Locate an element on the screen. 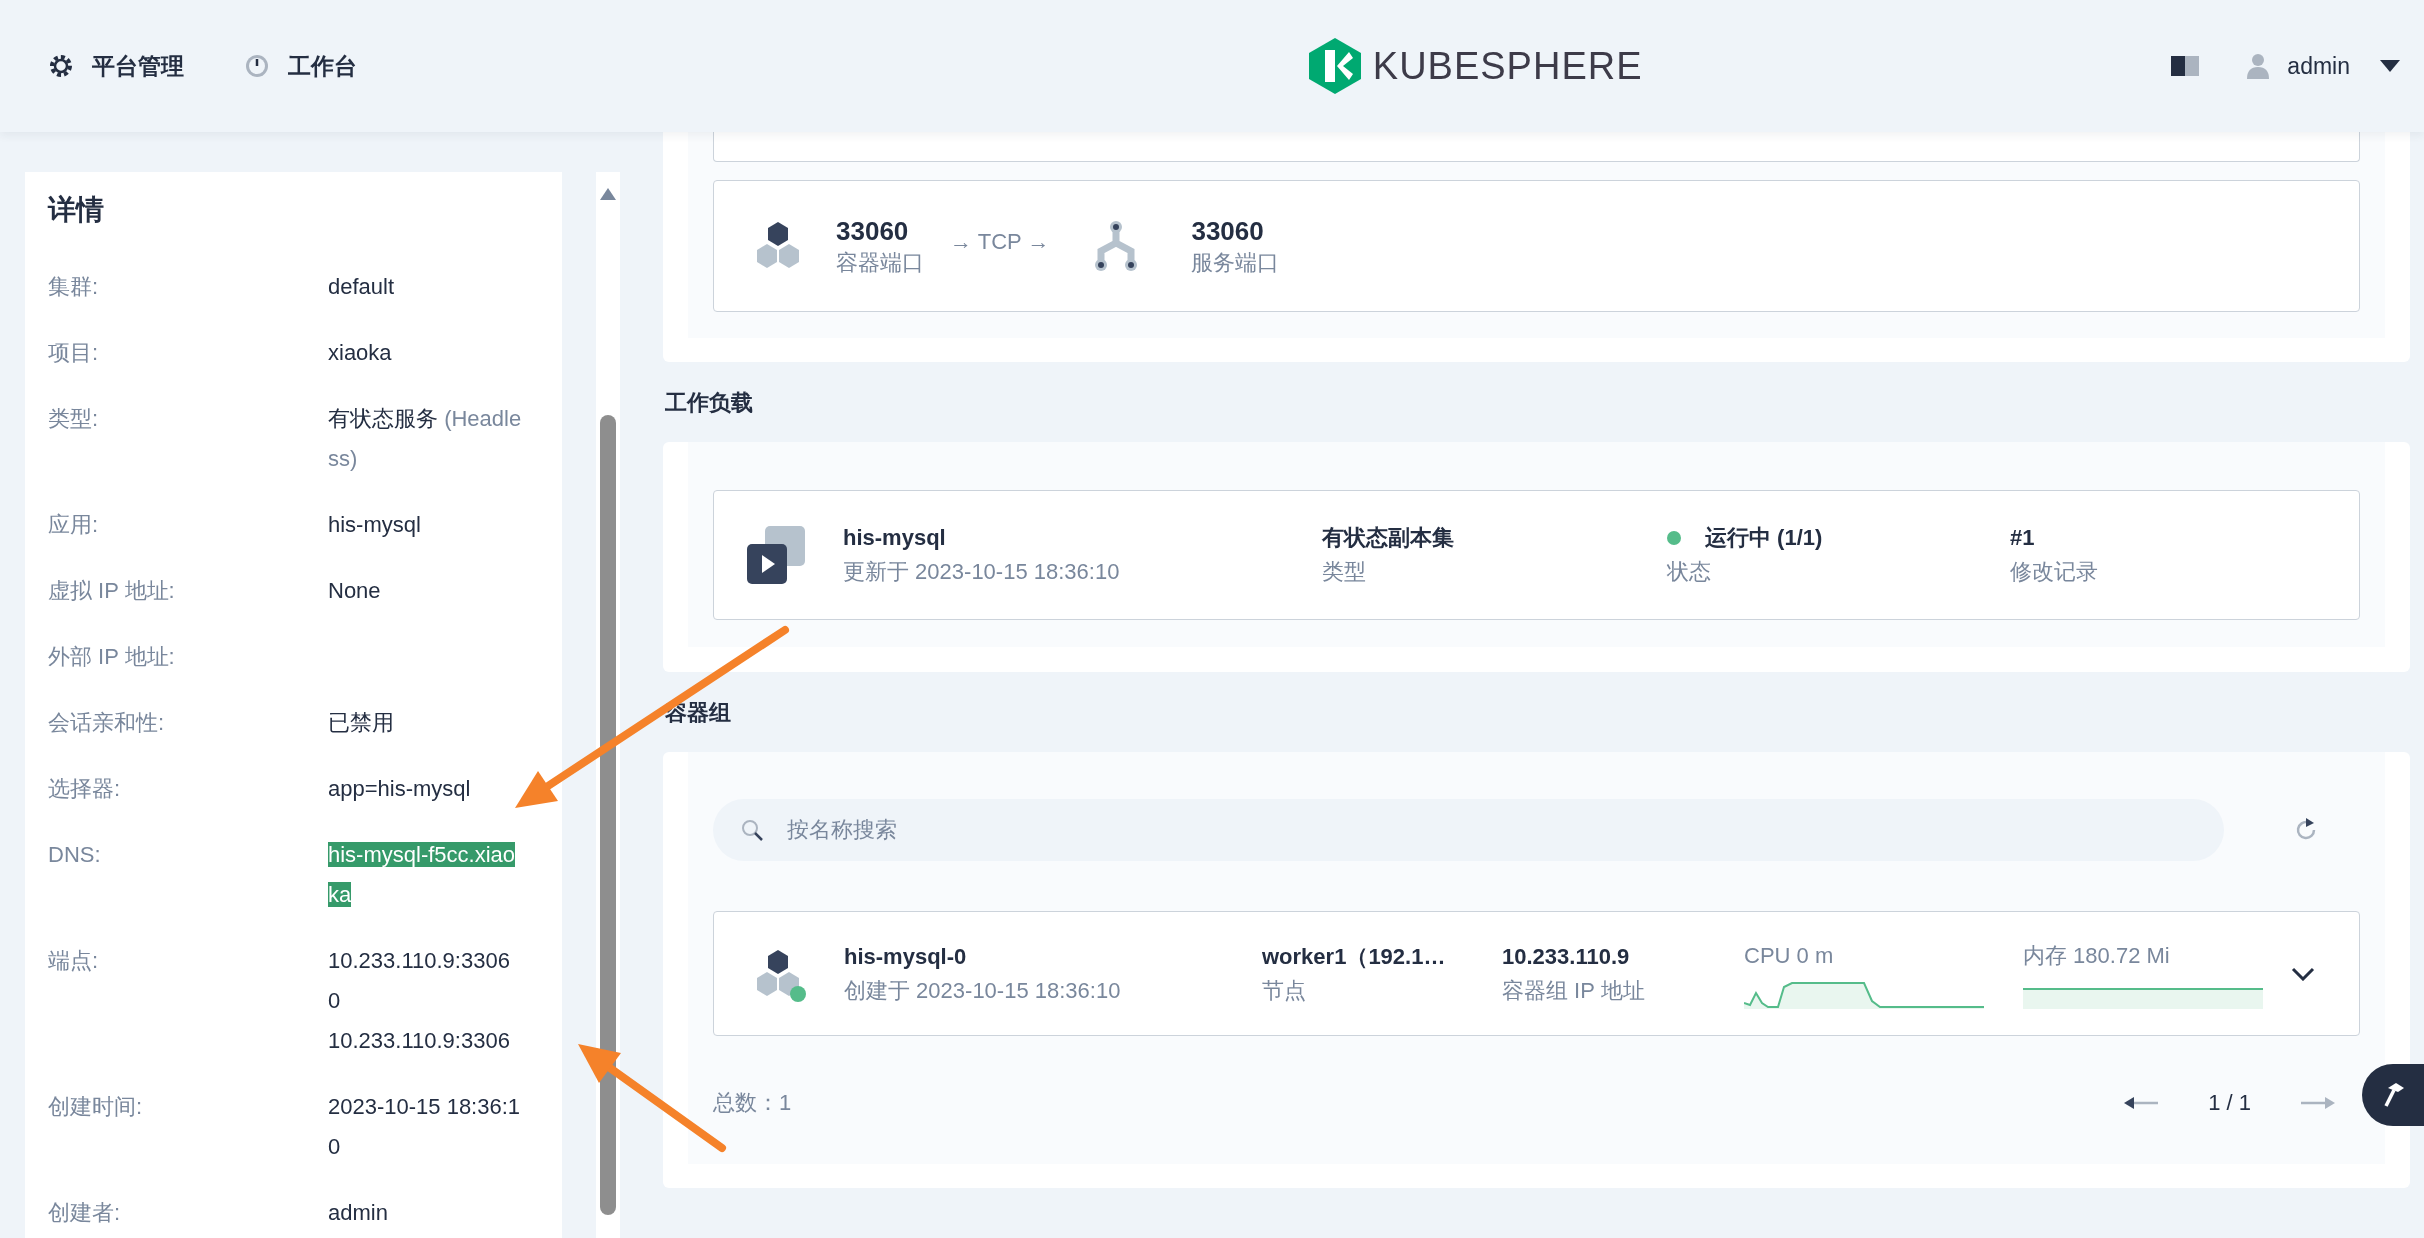 The height and width of the screenshot is (1238, 2424). gauge-icon is located at coordinates (257, 66).